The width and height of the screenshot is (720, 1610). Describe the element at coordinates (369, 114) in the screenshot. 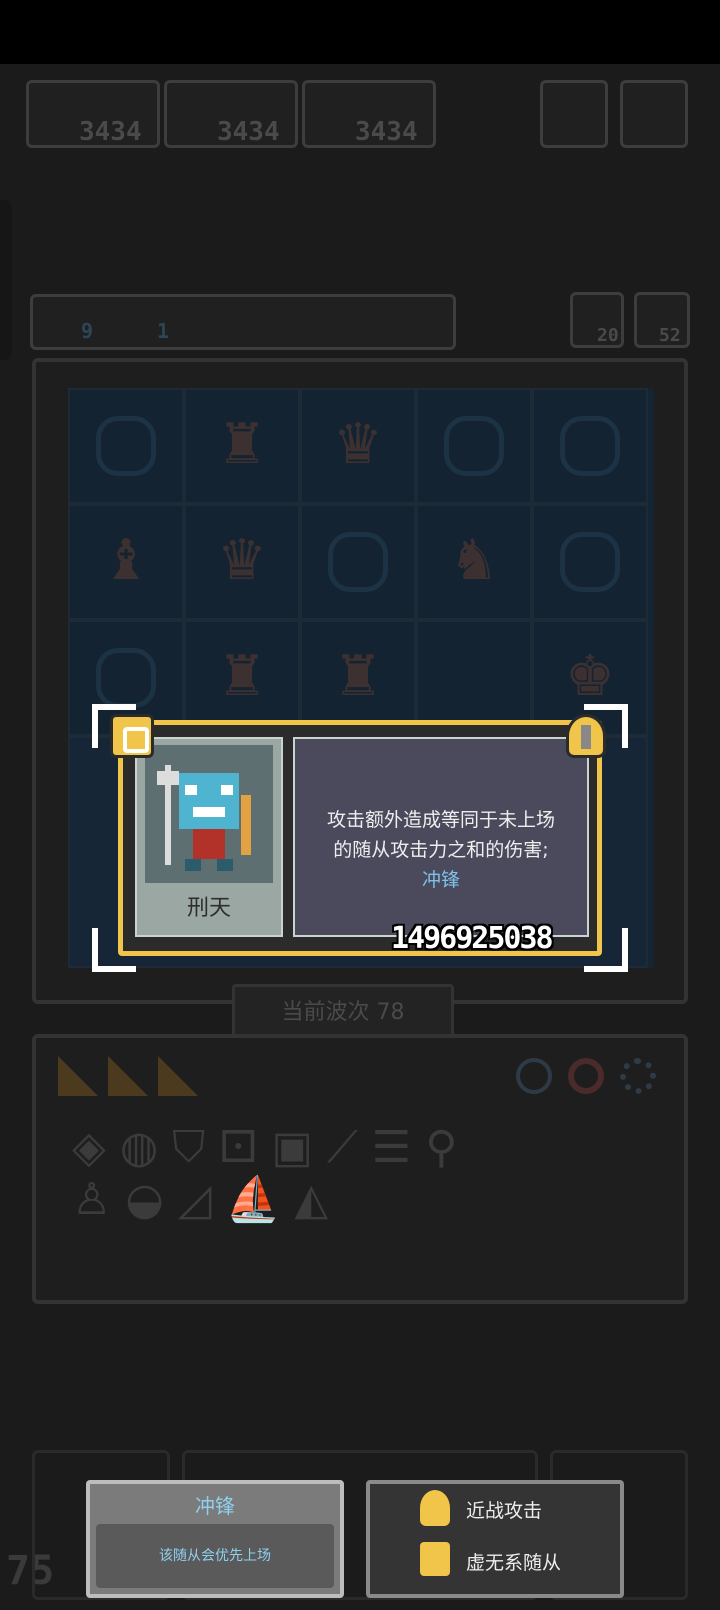

I see `unit-slot-3: 3434` at that location.